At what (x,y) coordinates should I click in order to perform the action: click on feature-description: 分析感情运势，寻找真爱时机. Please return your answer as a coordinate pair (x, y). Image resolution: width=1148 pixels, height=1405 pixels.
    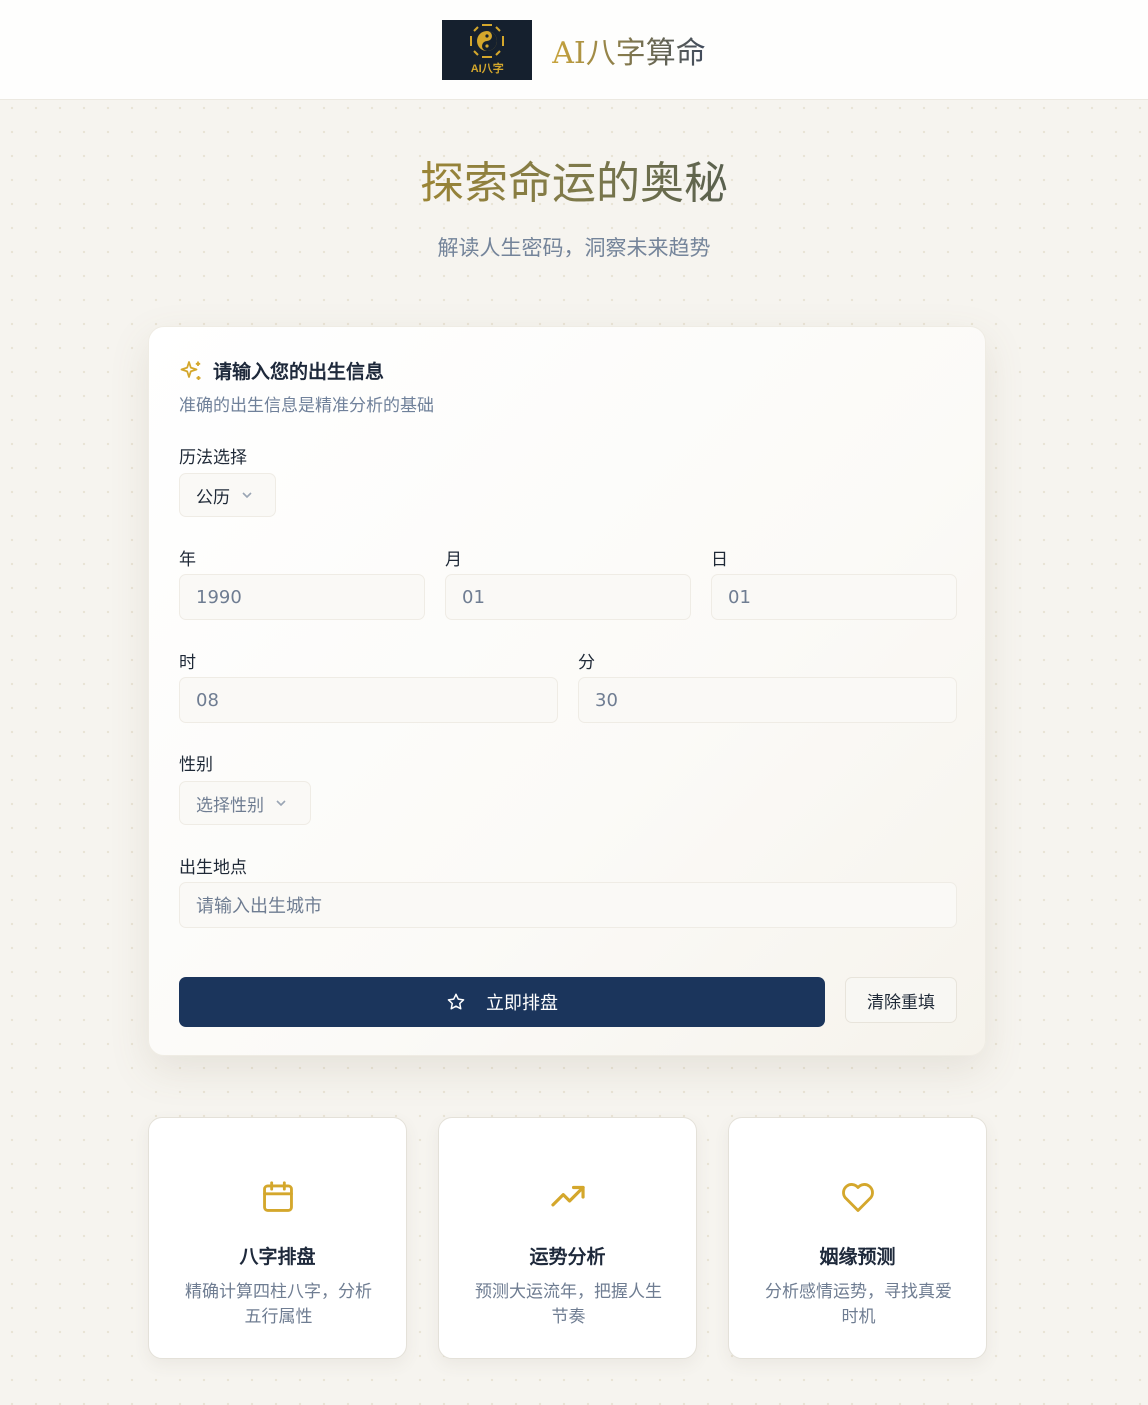
    Looking at the image, I should click on (858, 1304).